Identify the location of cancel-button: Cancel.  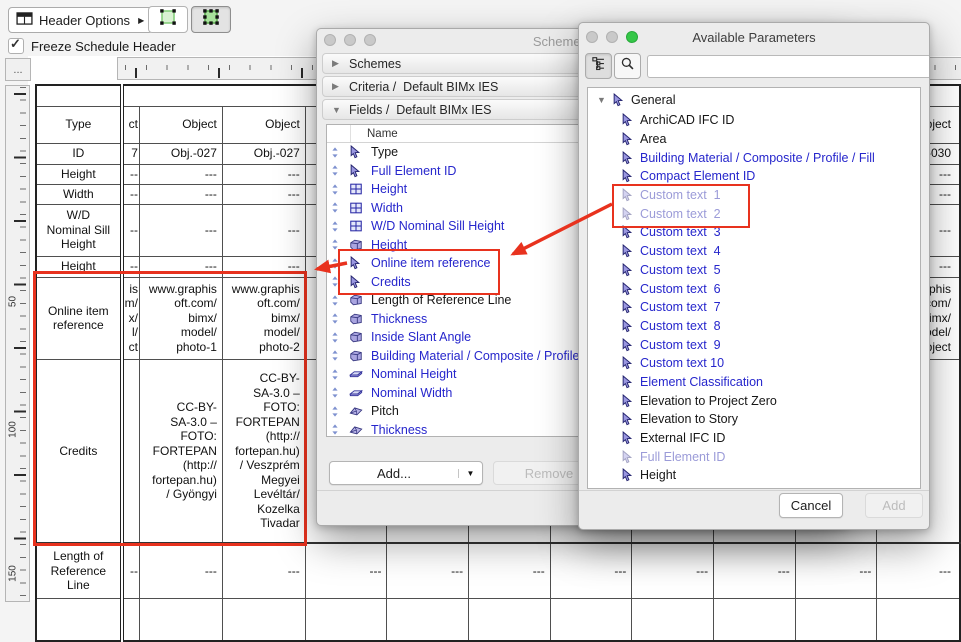
(811, 505).